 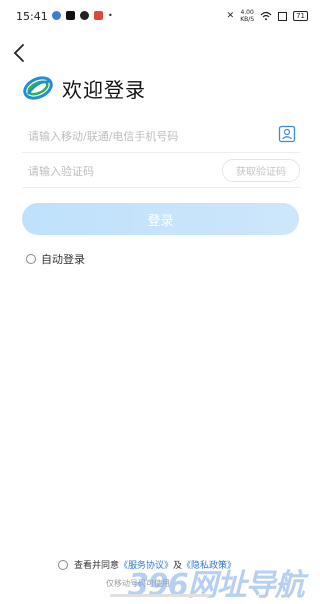 I want to click on app-red-icon, so click(x=98, y=15).